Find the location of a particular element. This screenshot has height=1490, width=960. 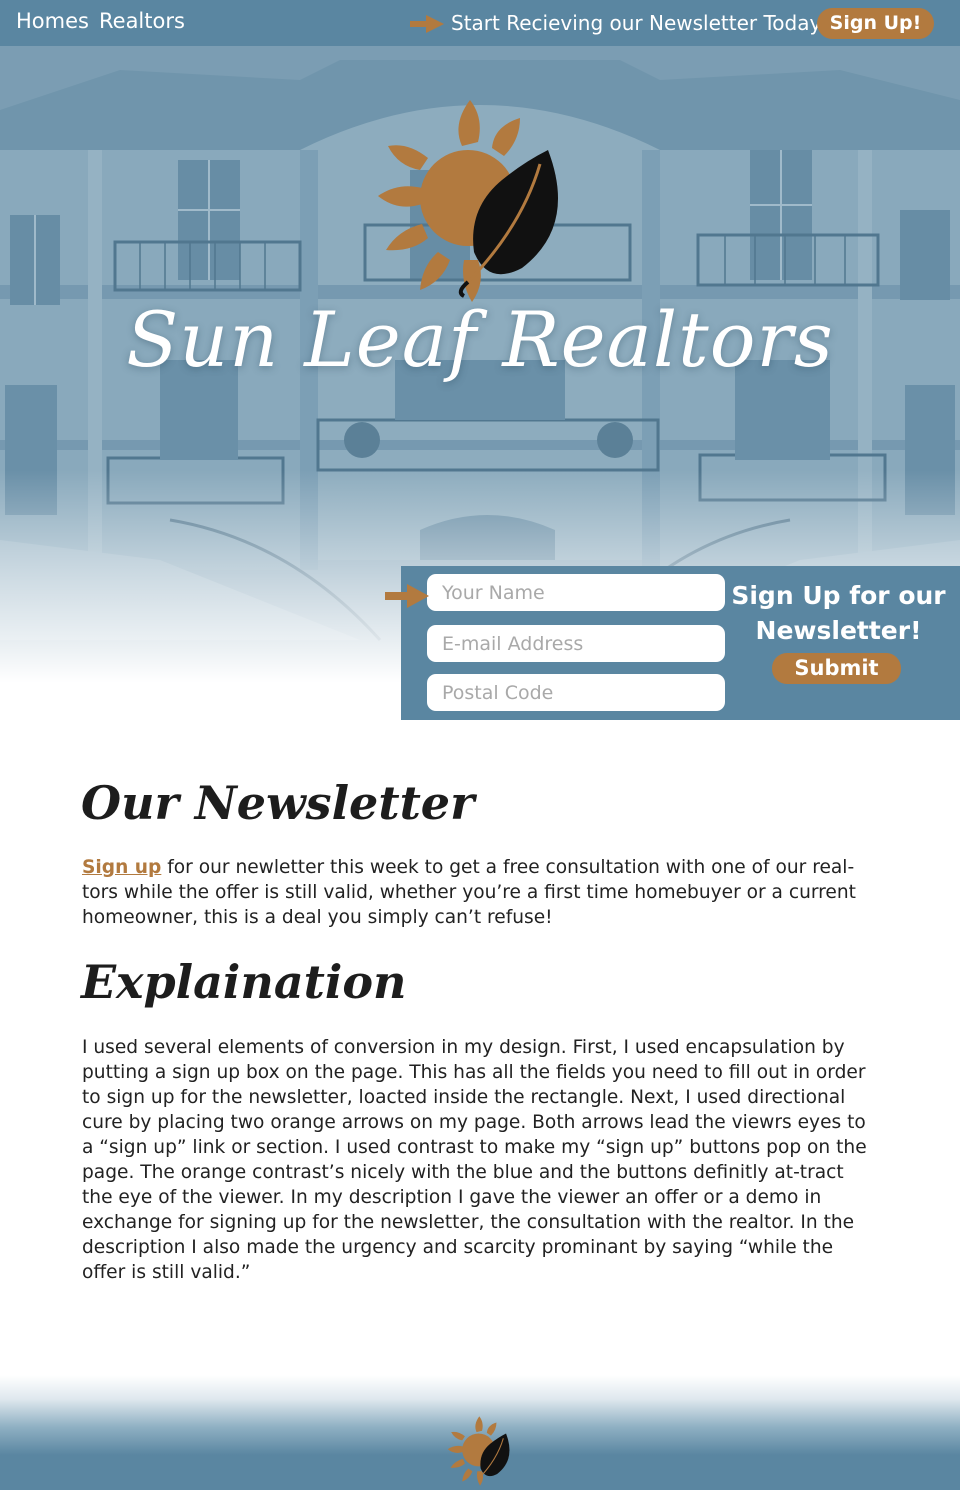

name-field is located at coordinates (576, 592).